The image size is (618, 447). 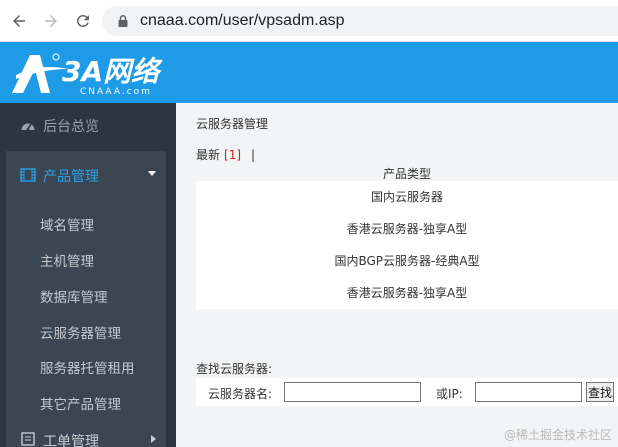 I want to click on address-bar: cnaaa.com/user/vpsadm.asp, so click(x=360, y=21).